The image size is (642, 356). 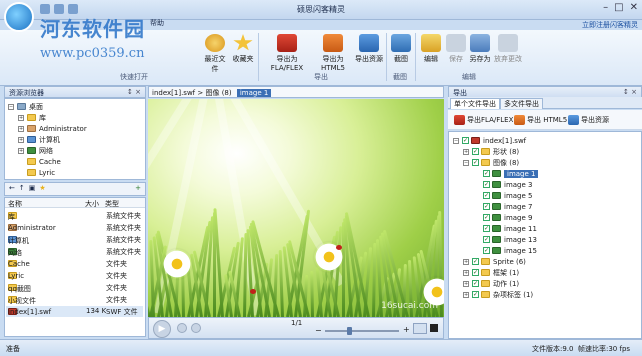 What do you see at coordinates (494, 261) in the screenshot?
I see `tree-item-sprite: + ✓ Sprite (6)` at bounding box center [494, 261].